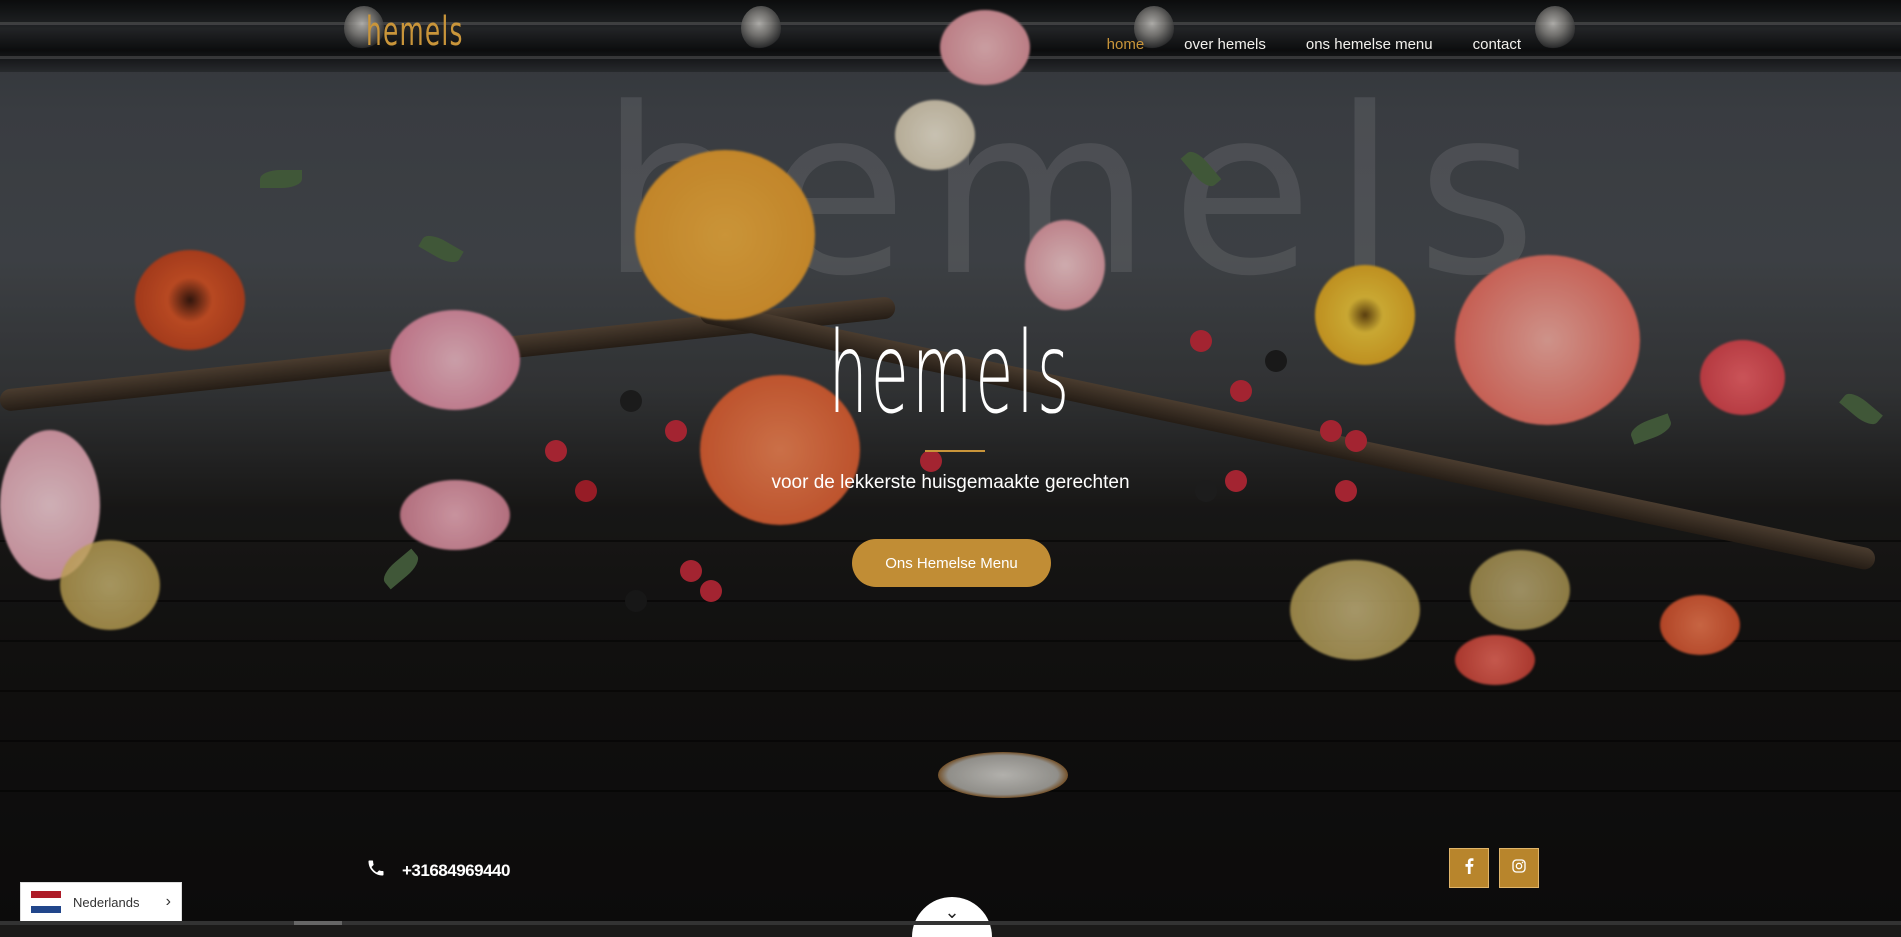 The image size is (1901, 937). I want to click on language-switcher: Nederlands ›, so click(101, 902).